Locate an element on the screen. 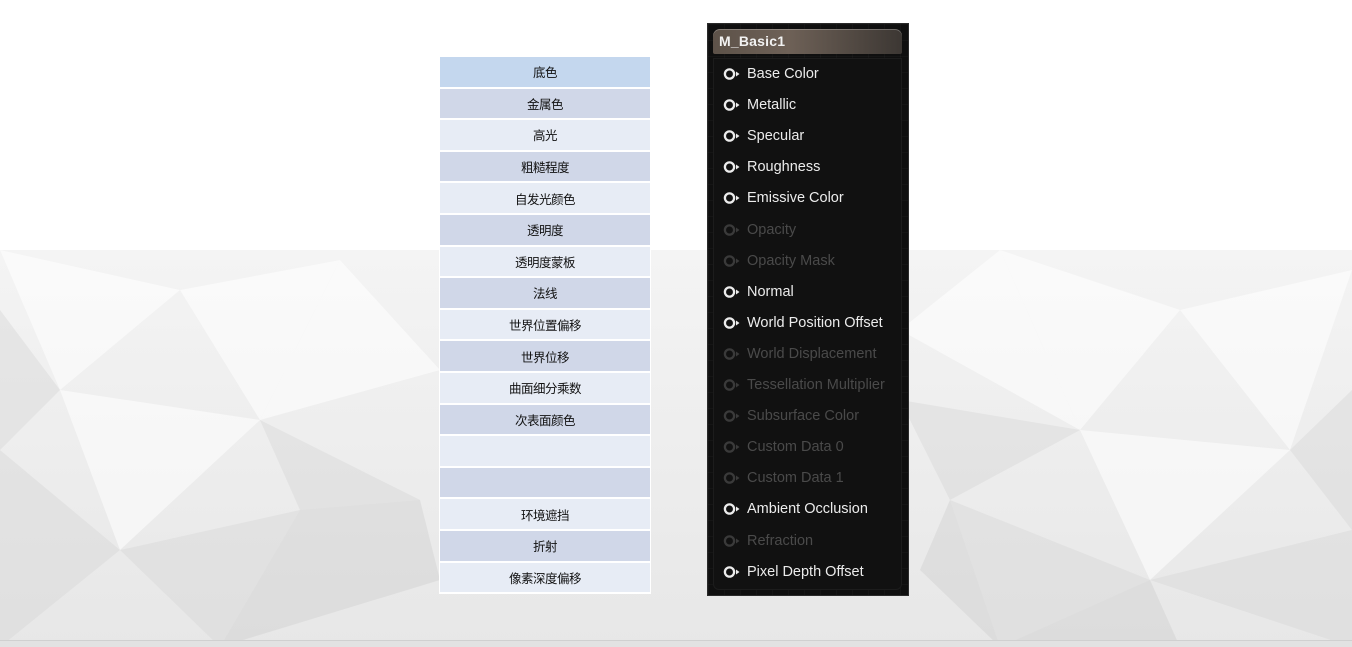 The width and height of the screenshot is (1352, 647). table-row: 粗糙程度 is located at coordinates (545, 166).